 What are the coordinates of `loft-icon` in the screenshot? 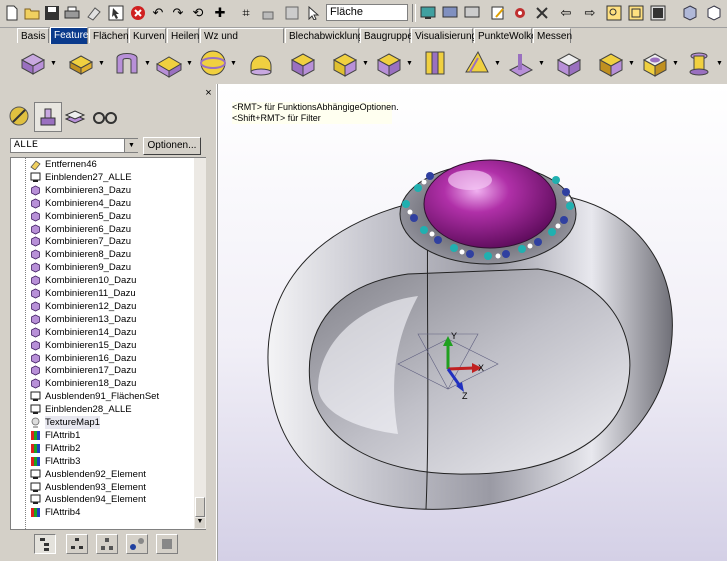 It's located at (169, 63).